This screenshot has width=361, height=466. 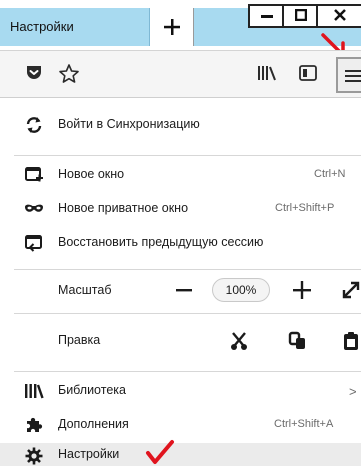 What do you see at coordinates (180, 175) in the screenshot?
I see `menu-item-new-window: Новое окно Ctrl+N` at bounding box center [180, 175].